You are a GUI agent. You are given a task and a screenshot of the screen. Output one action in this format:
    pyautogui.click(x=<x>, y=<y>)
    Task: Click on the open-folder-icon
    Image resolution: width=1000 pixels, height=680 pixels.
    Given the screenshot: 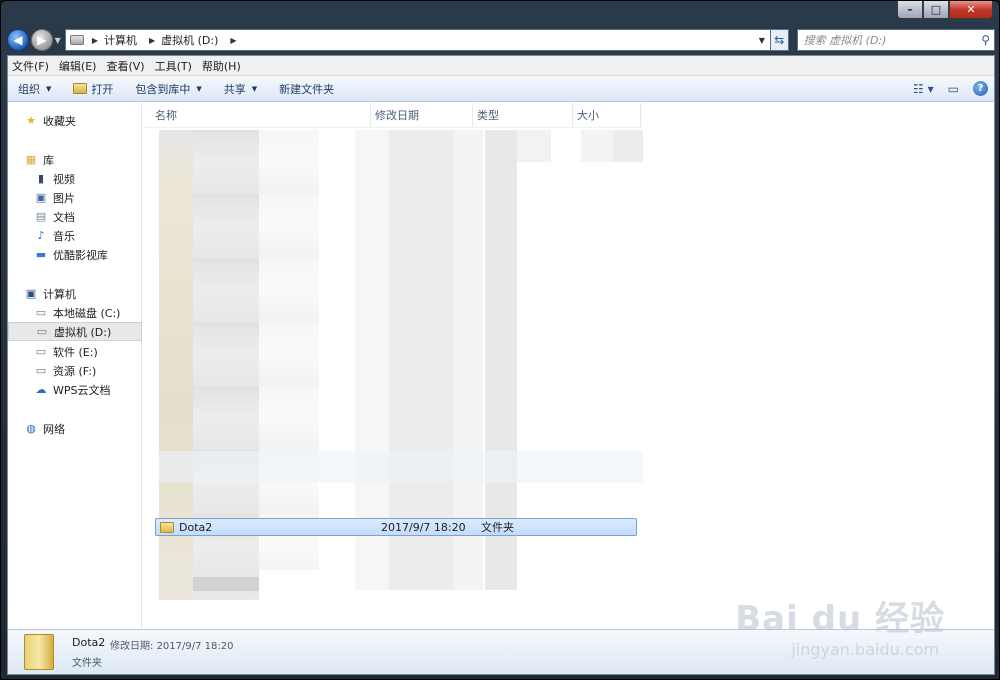 What is the action you would take?
    pyautogui.click(x=80, y=88)
    